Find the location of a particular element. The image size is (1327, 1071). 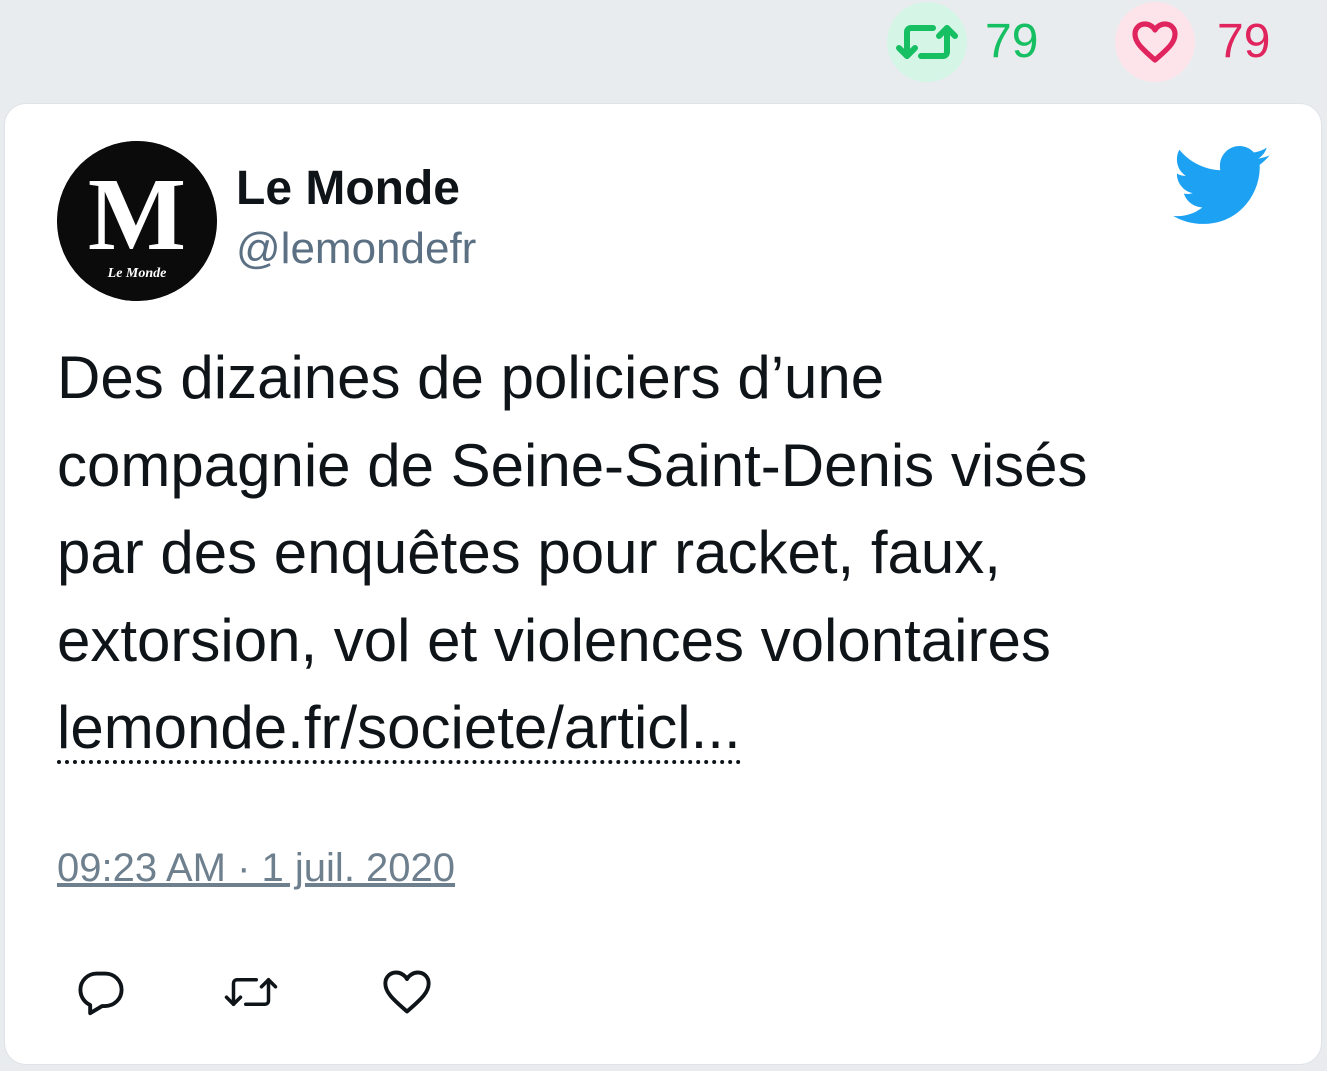

like-count: 79 is located at coordinates (1244, 41).